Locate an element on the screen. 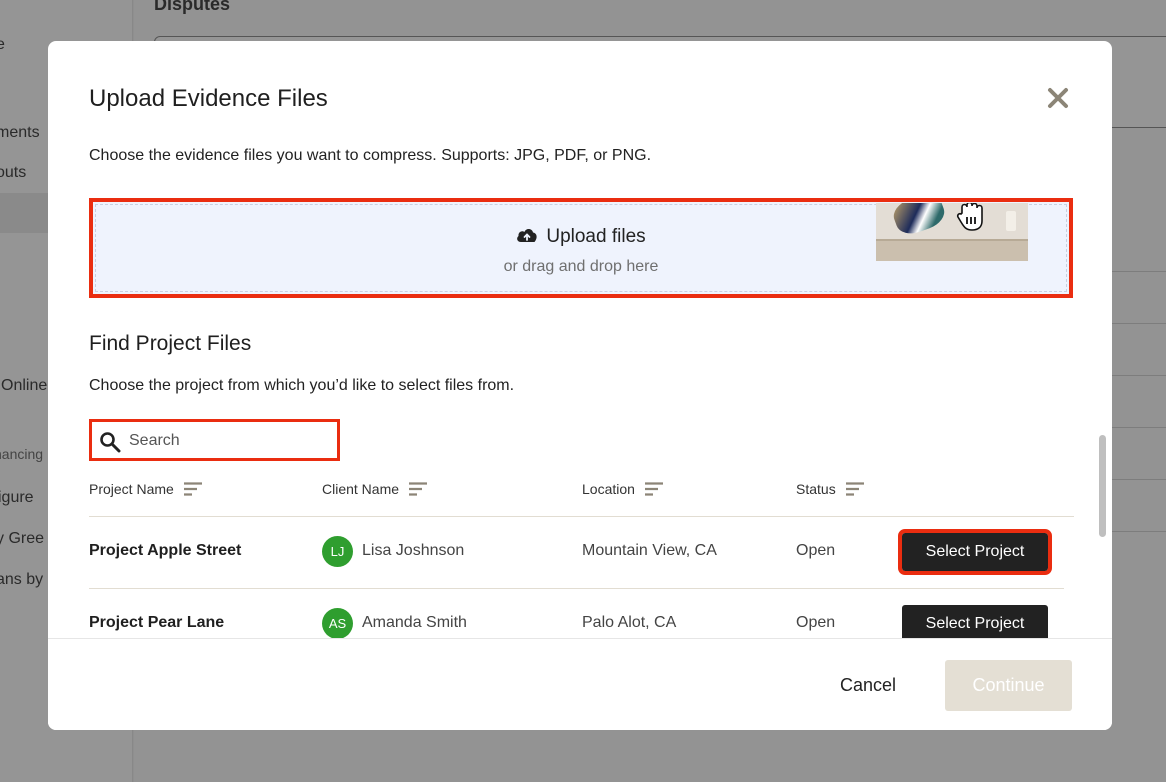 The width and height of the screenshot is (1166, 782). avatar: LJ is located at coordinates (337, 551).